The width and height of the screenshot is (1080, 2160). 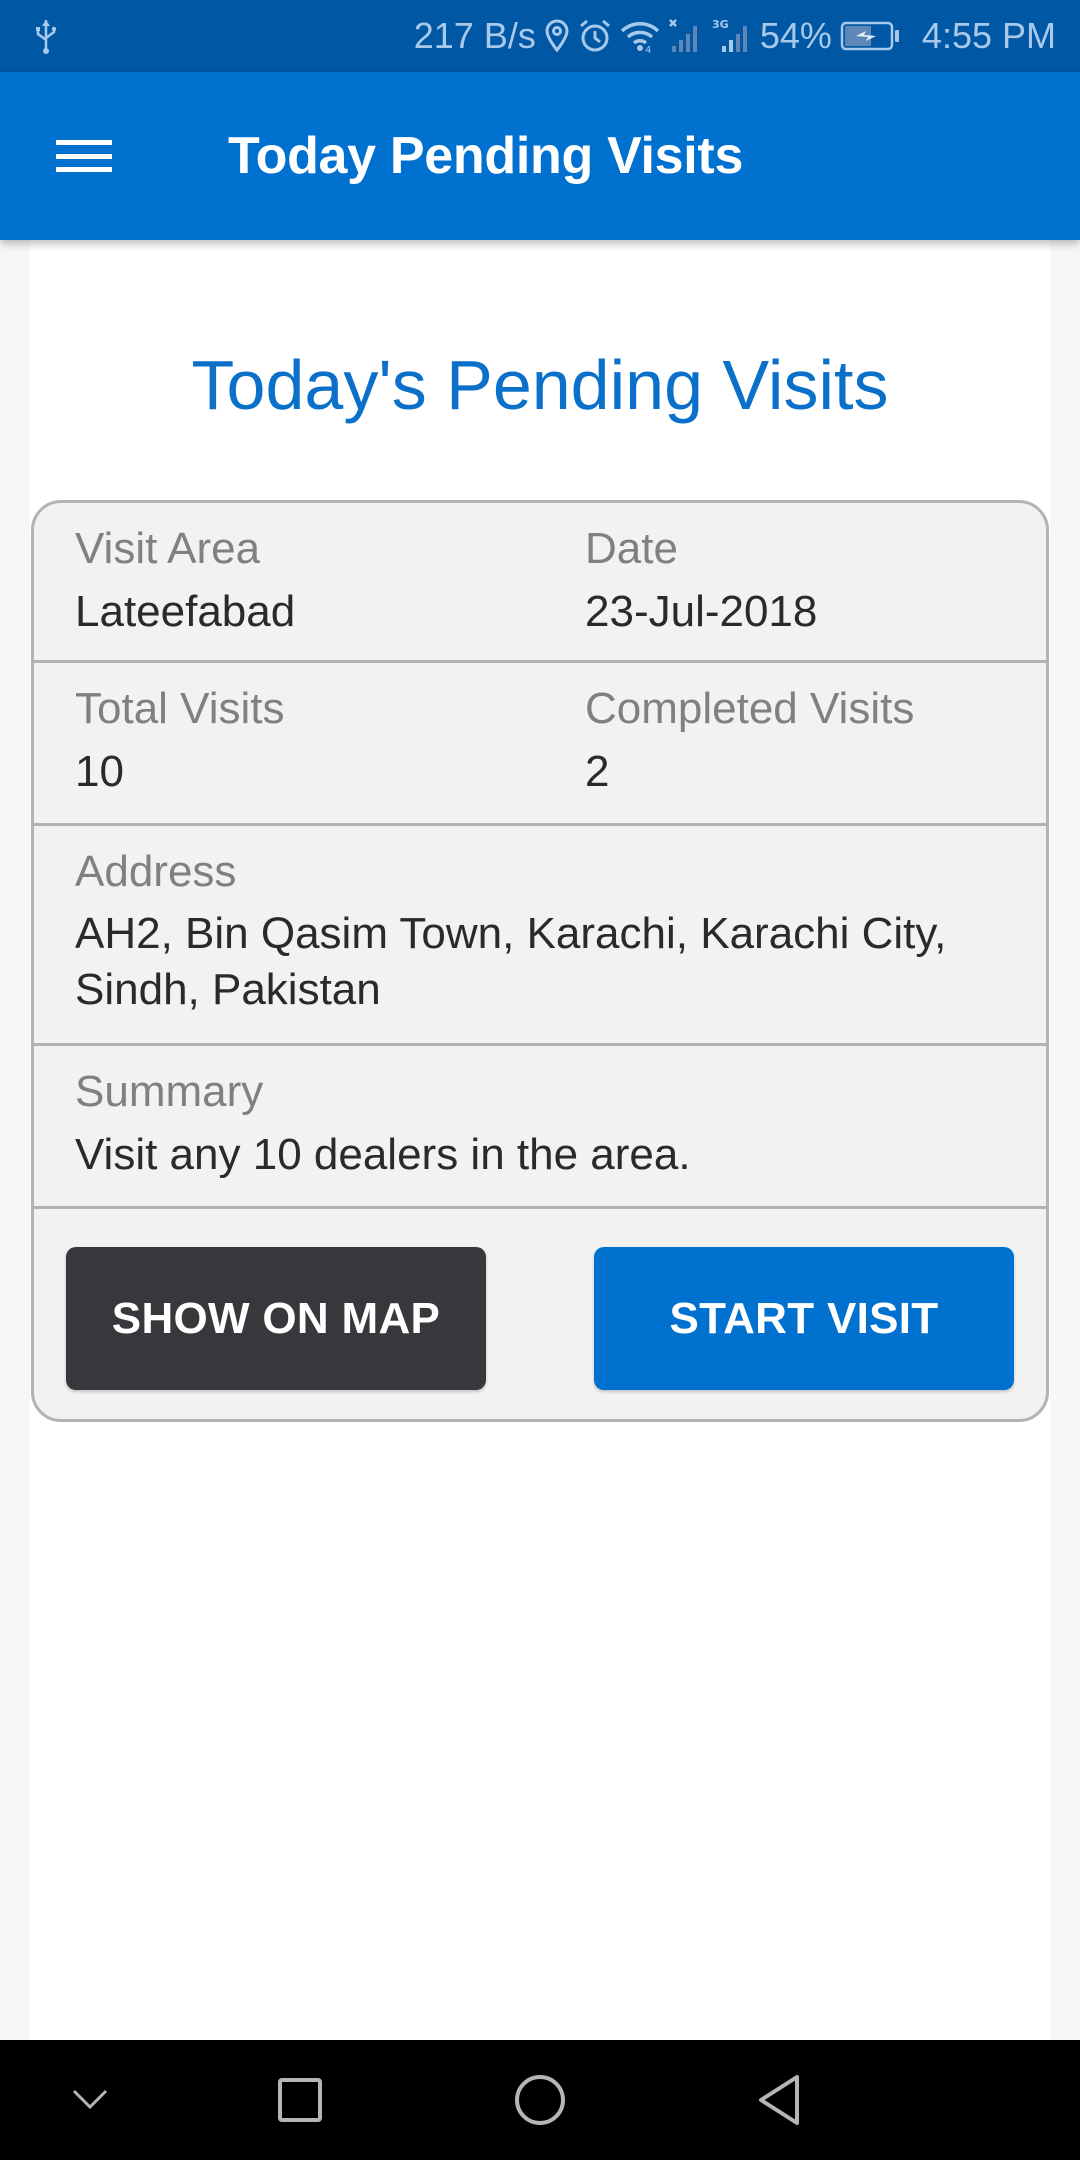 What do you see at coordinates (631, 548) in the screenshot?
I see `date-label: Date` at bounding box center [631, 548].